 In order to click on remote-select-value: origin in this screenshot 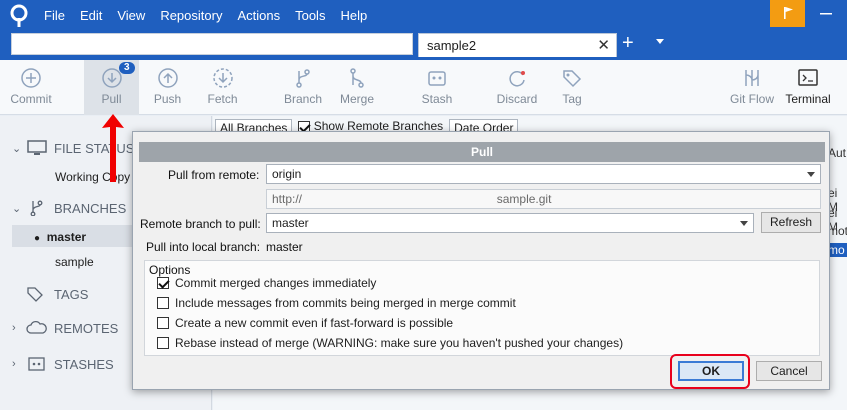, I will do `click(287, 174)`.